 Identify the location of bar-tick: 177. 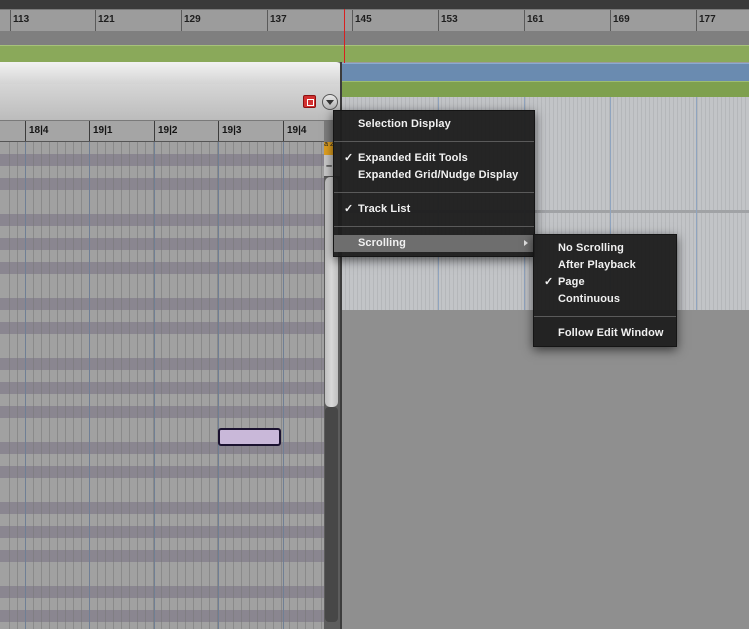
(706, 21).